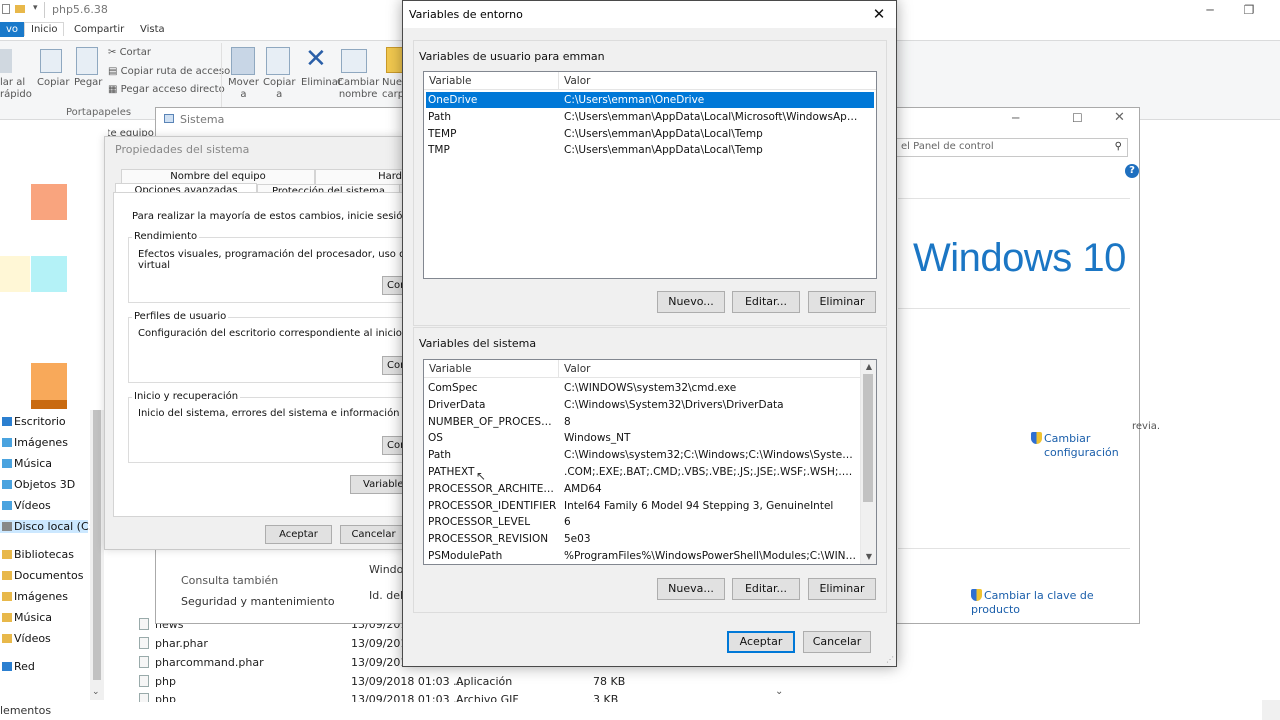 This screenshot has height=720, width=1280. Describe the element at coordinates (597, 438) in the screenshot. I see `variable-value: Windows_NT` at that location.